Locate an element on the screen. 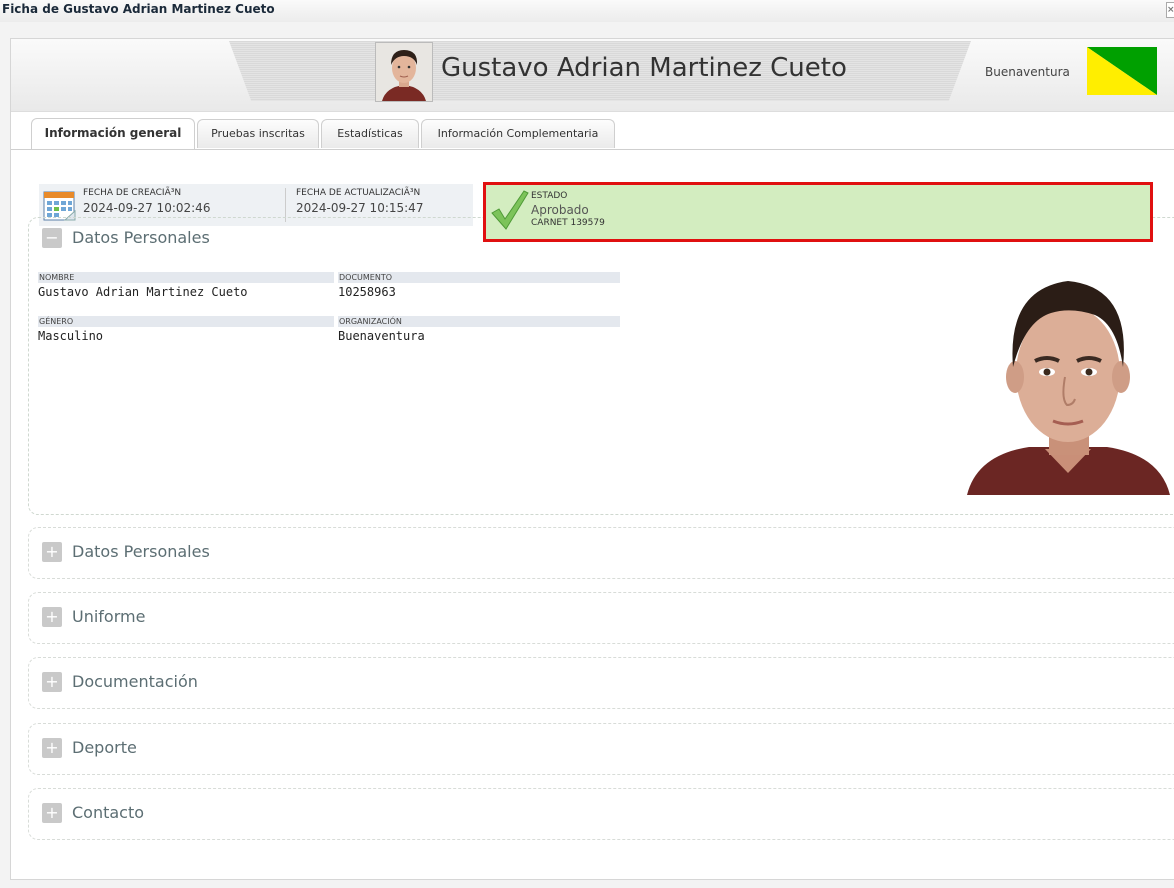  nombre-value: Gustavo Adrian Martinez Cueto is located at coordinates (143, 292).